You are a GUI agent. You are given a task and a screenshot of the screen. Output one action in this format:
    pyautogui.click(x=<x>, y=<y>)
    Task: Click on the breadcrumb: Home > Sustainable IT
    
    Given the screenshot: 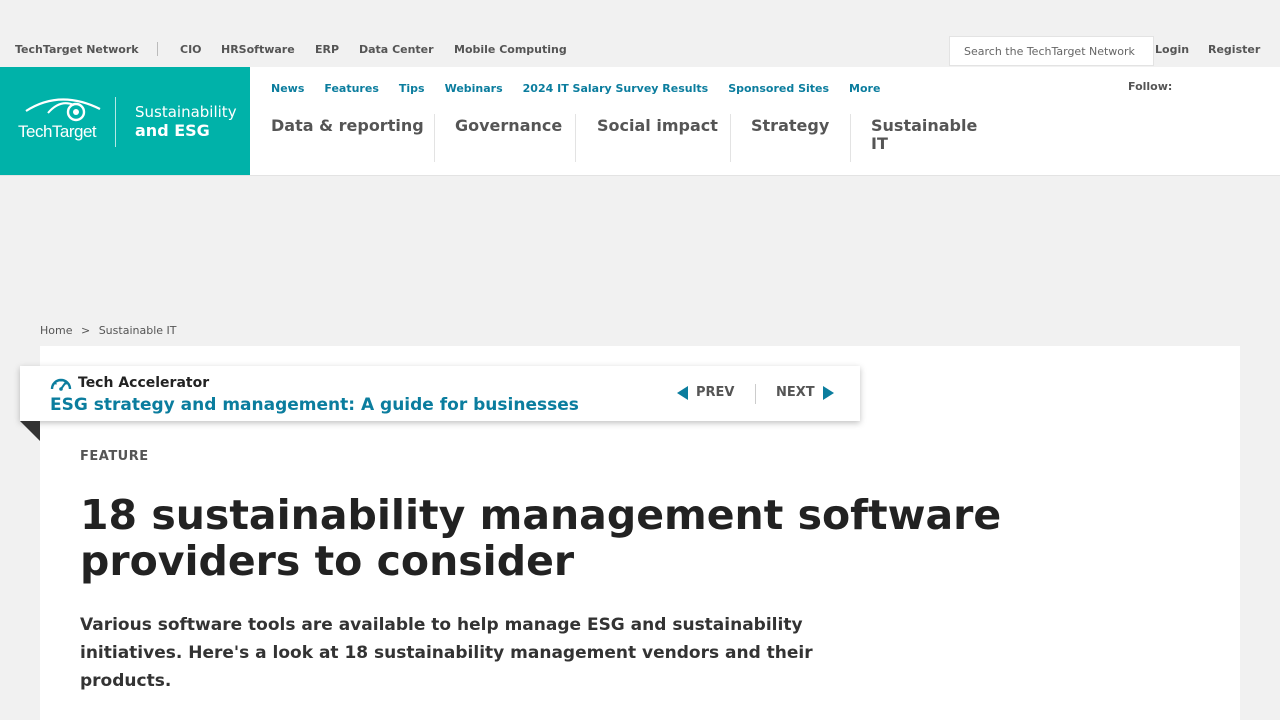 What is the action you would take?
    pyautogui.click(x=110, y=330)
    